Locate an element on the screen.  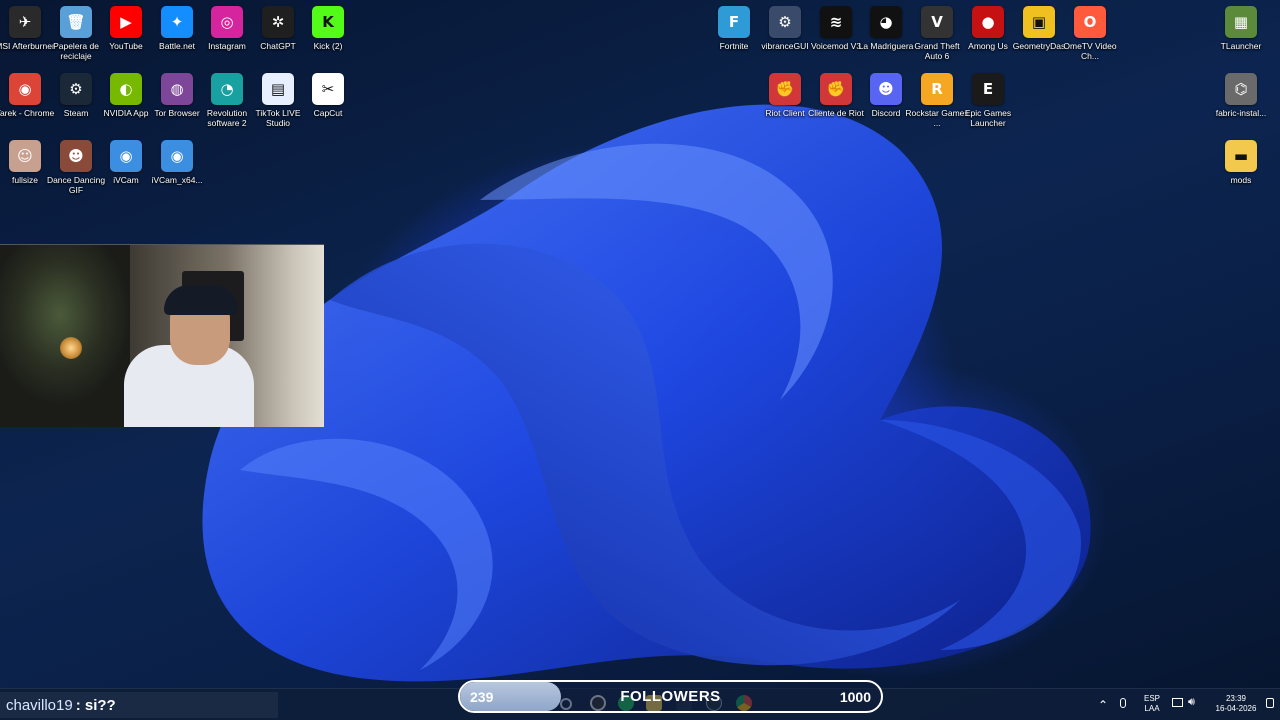
followers-goal-bar: 239 FOLLOWERS 1000 is located at coordinates (670, 696).